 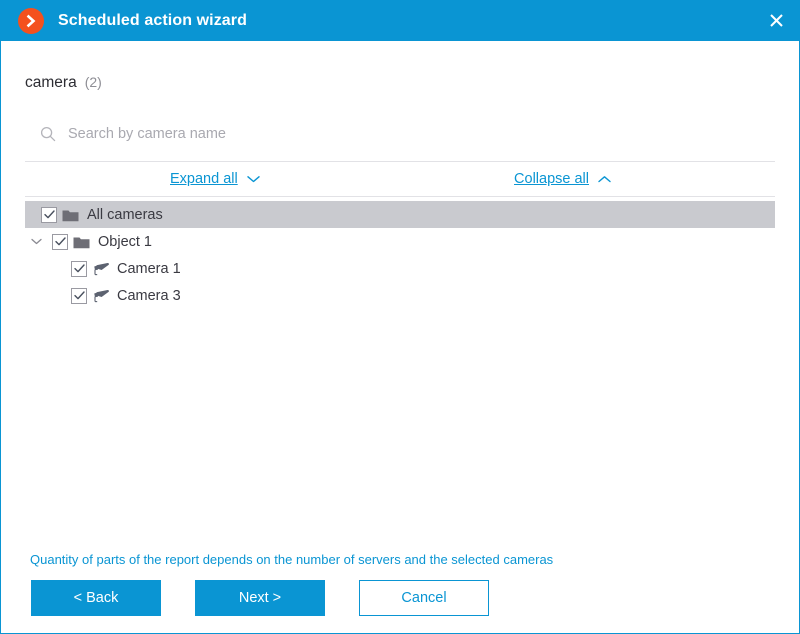 I want to click on tree-row: Camera 3, so click(x=400, y=295).